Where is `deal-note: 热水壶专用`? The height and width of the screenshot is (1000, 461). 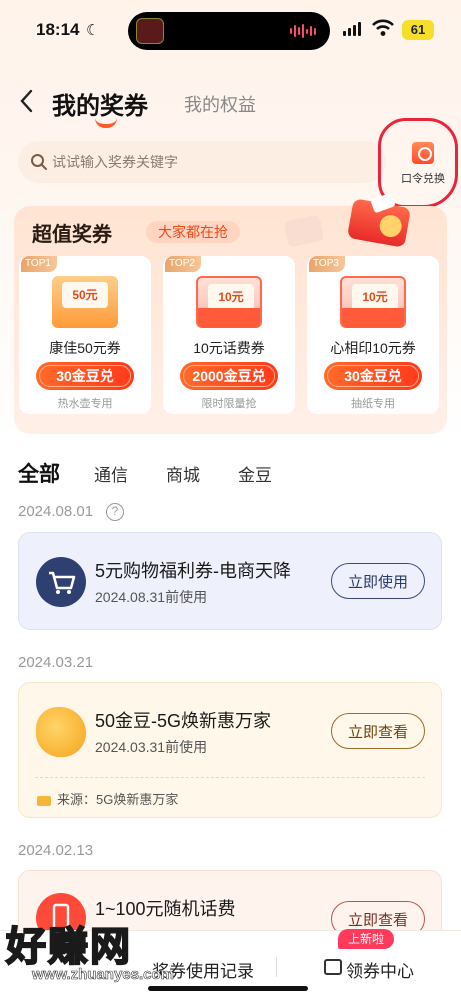
deal-note: 热水壶专用 is located at coordinates (85, 404).